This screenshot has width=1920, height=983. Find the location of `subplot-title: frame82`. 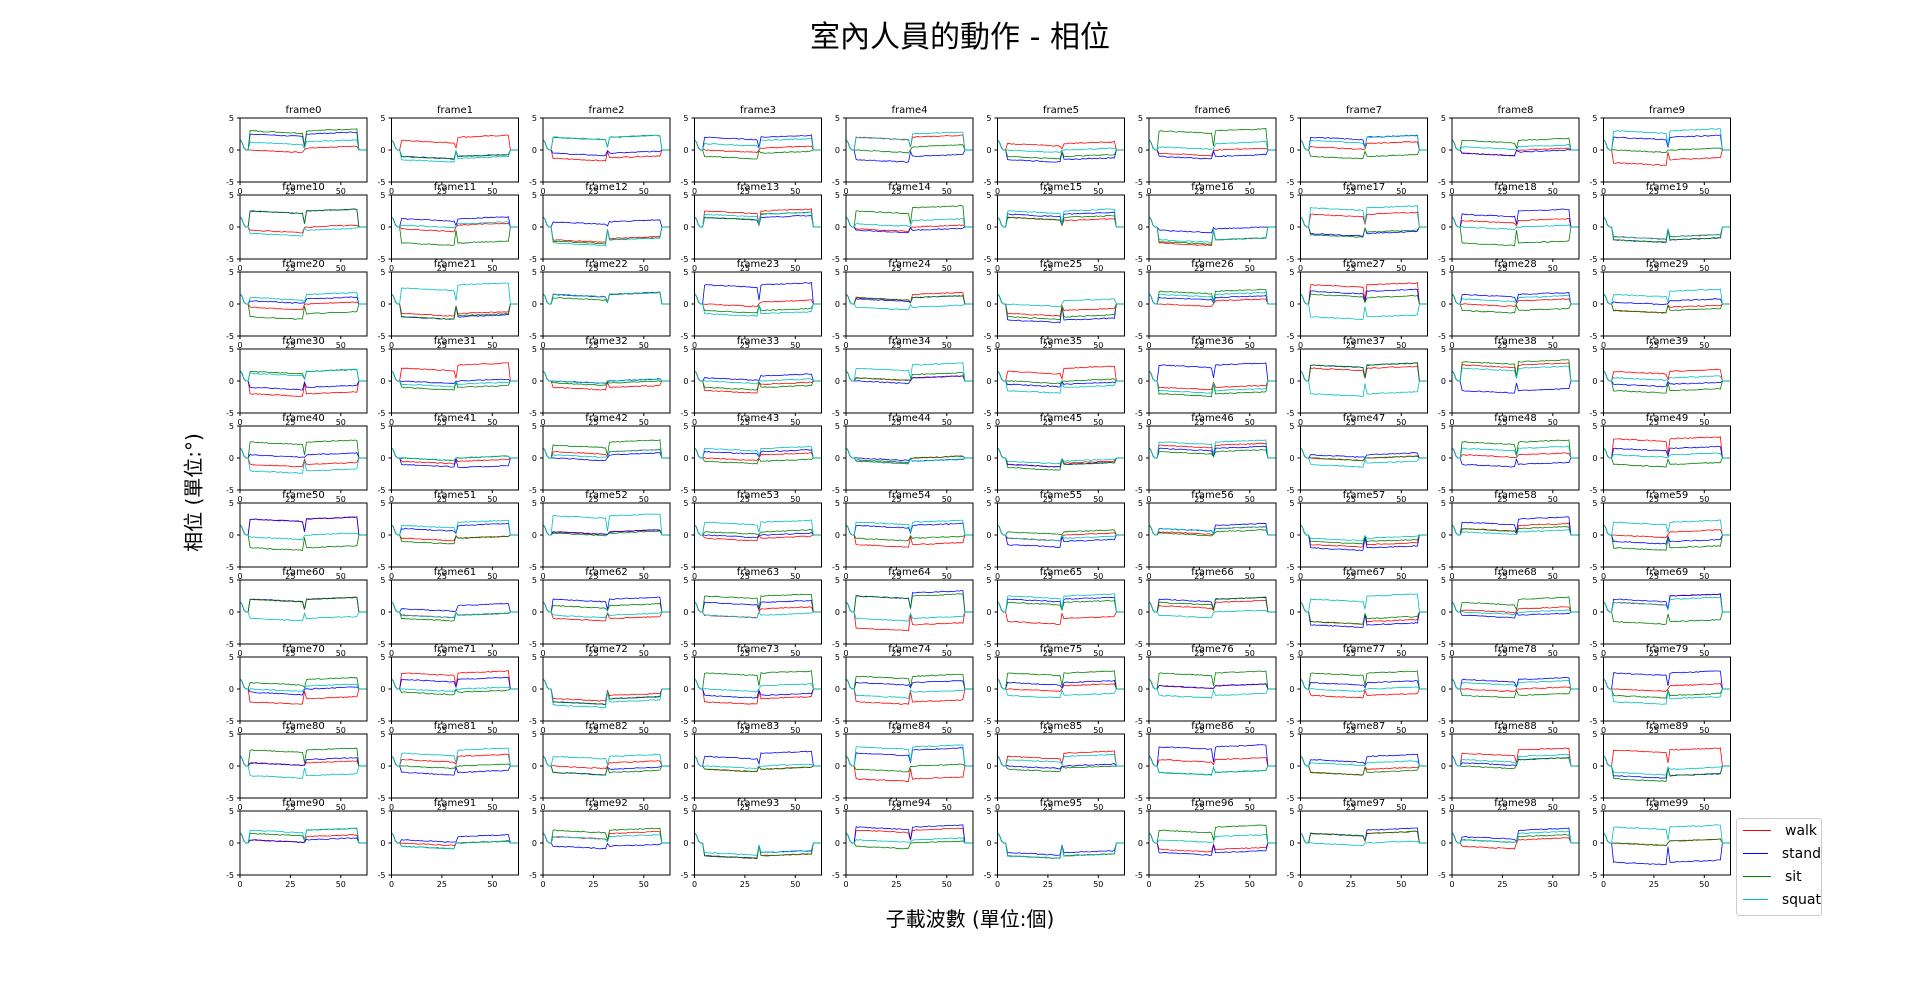

subplot-title: frame82 is located at coordinates (606, 726).